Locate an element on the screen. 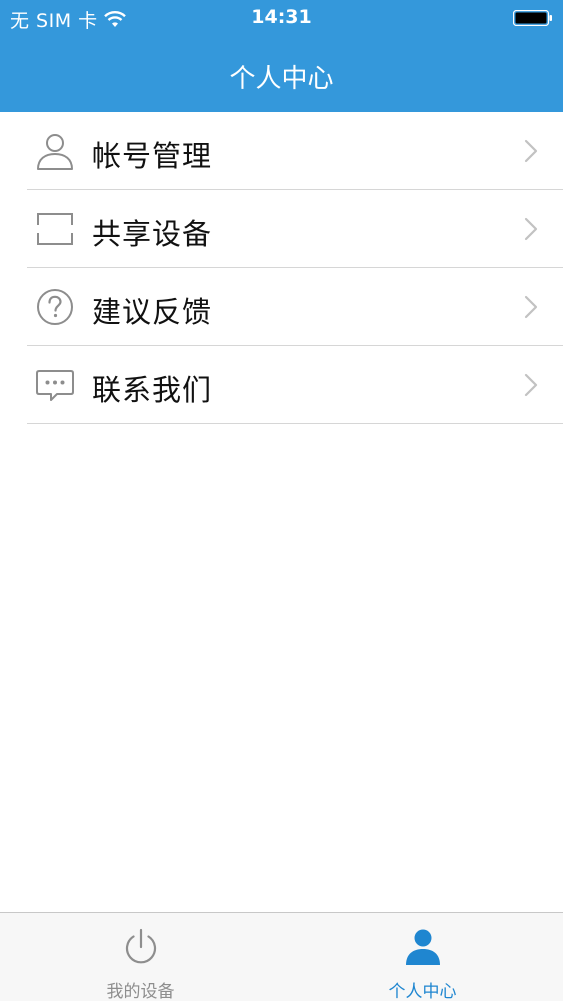  menu-item-label: 联系我们 is located at coordinates (152, 390).